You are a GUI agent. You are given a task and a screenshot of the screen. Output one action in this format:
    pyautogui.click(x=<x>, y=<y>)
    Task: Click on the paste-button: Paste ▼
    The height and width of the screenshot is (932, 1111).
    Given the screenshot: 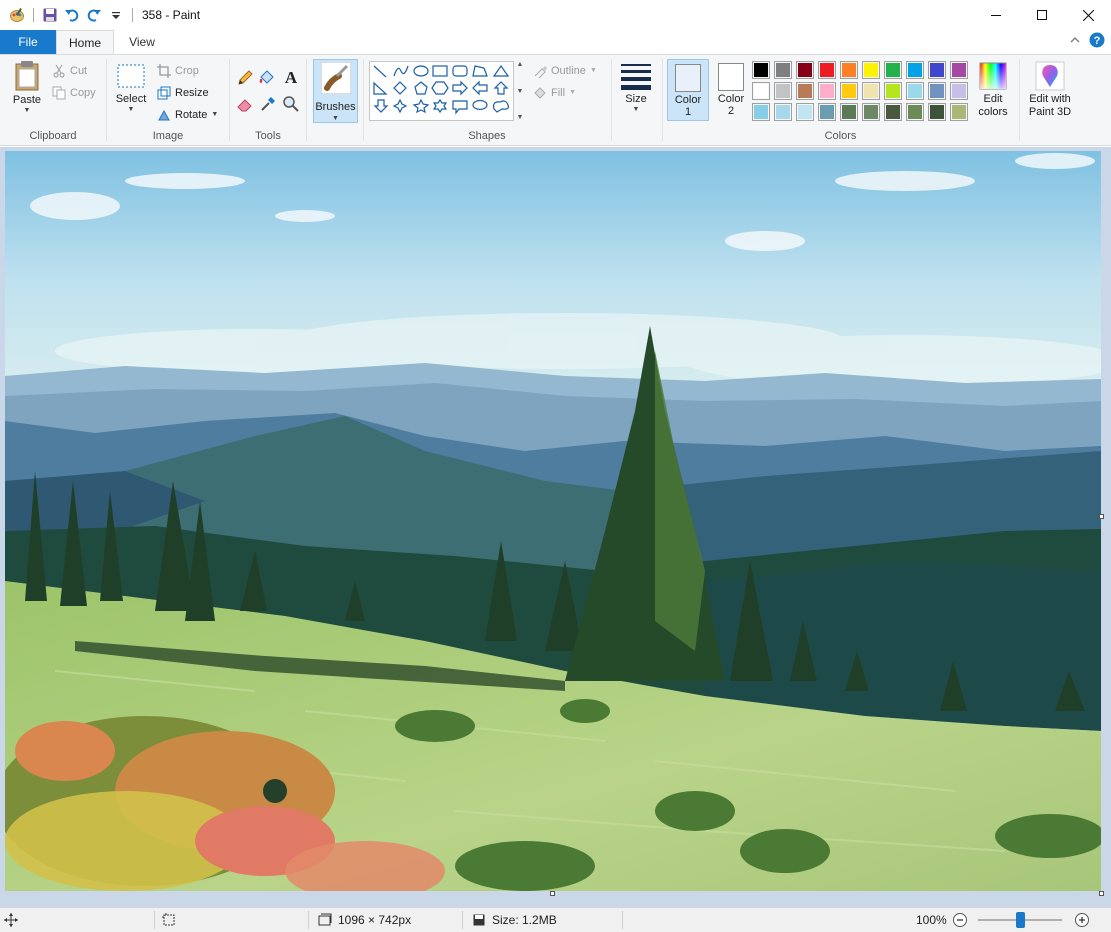 What is the action you would take?
    pyautogui.click(x=27, y=87)
    